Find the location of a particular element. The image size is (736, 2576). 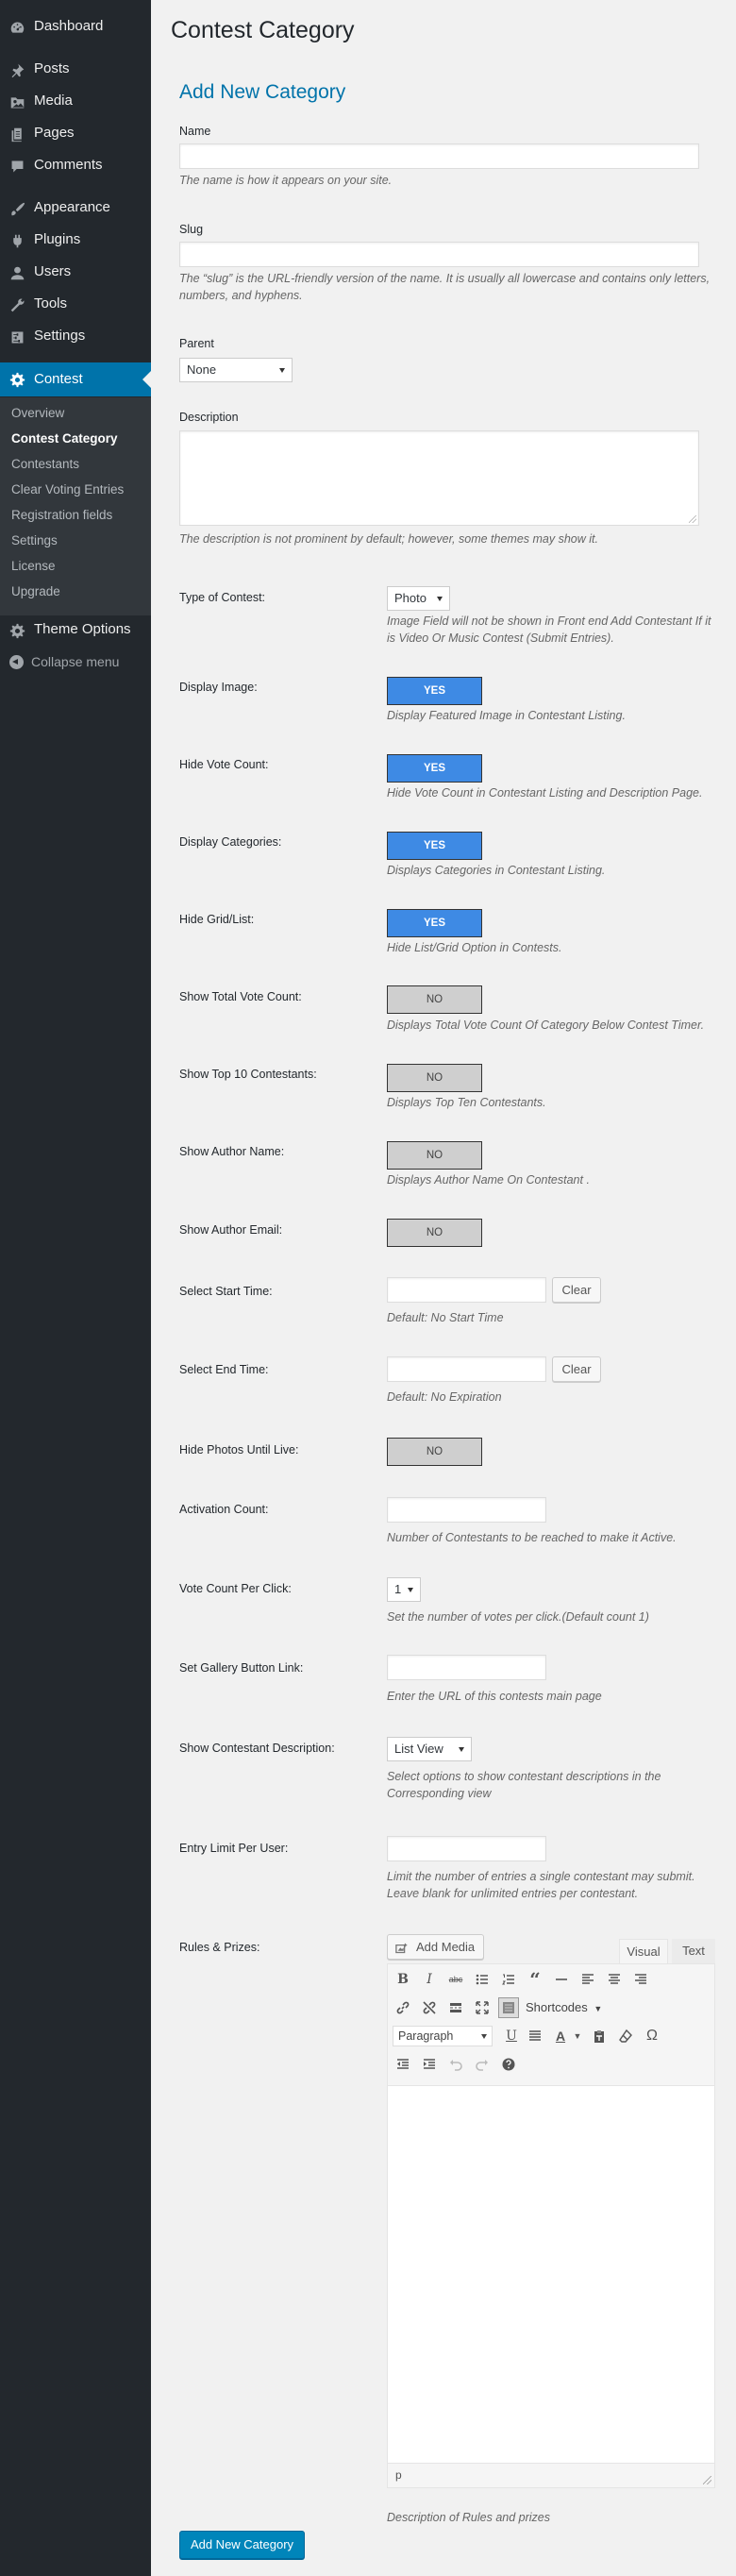

bullet-list-icon is located at coordinates (482, 1979).